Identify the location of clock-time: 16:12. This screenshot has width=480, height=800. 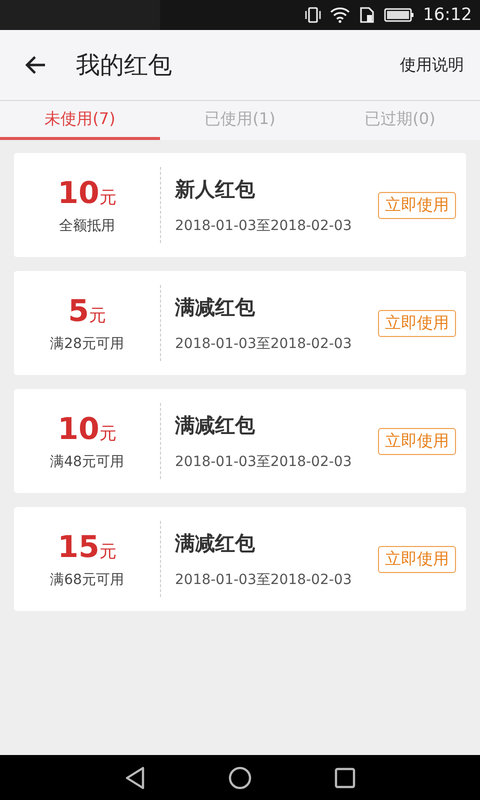
(447, 15).